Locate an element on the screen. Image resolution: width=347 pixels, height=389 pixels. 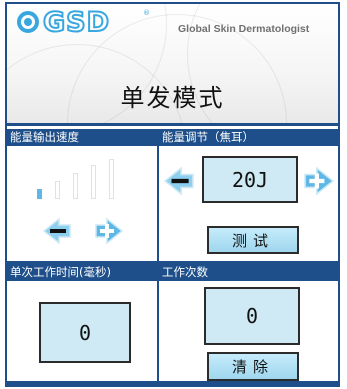
logo-icon is located at coordinates (28, 22).